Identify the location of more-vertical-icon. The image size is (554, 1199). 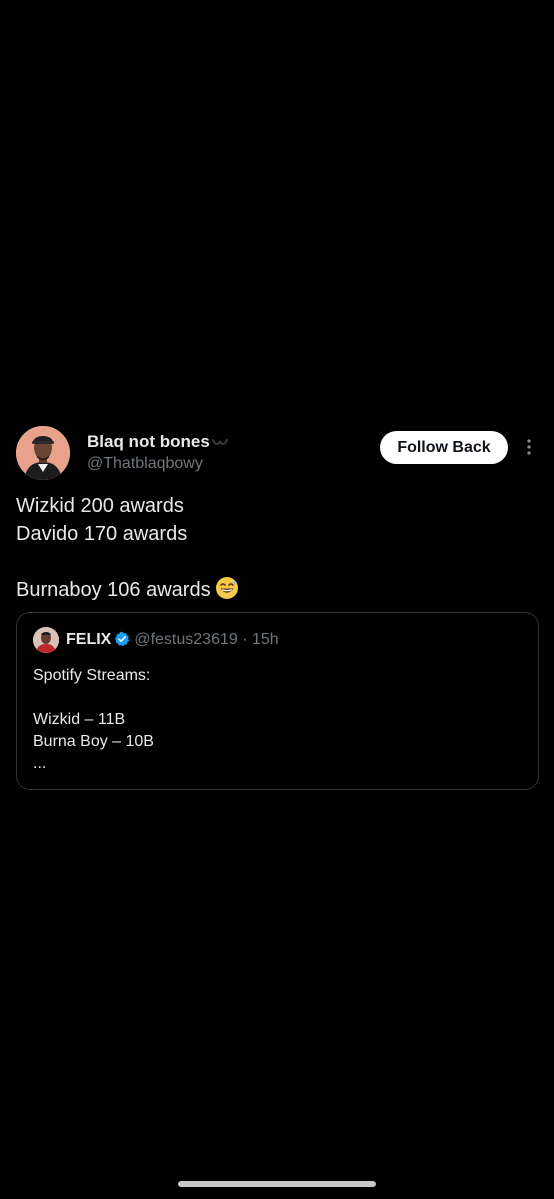
(529, 448).